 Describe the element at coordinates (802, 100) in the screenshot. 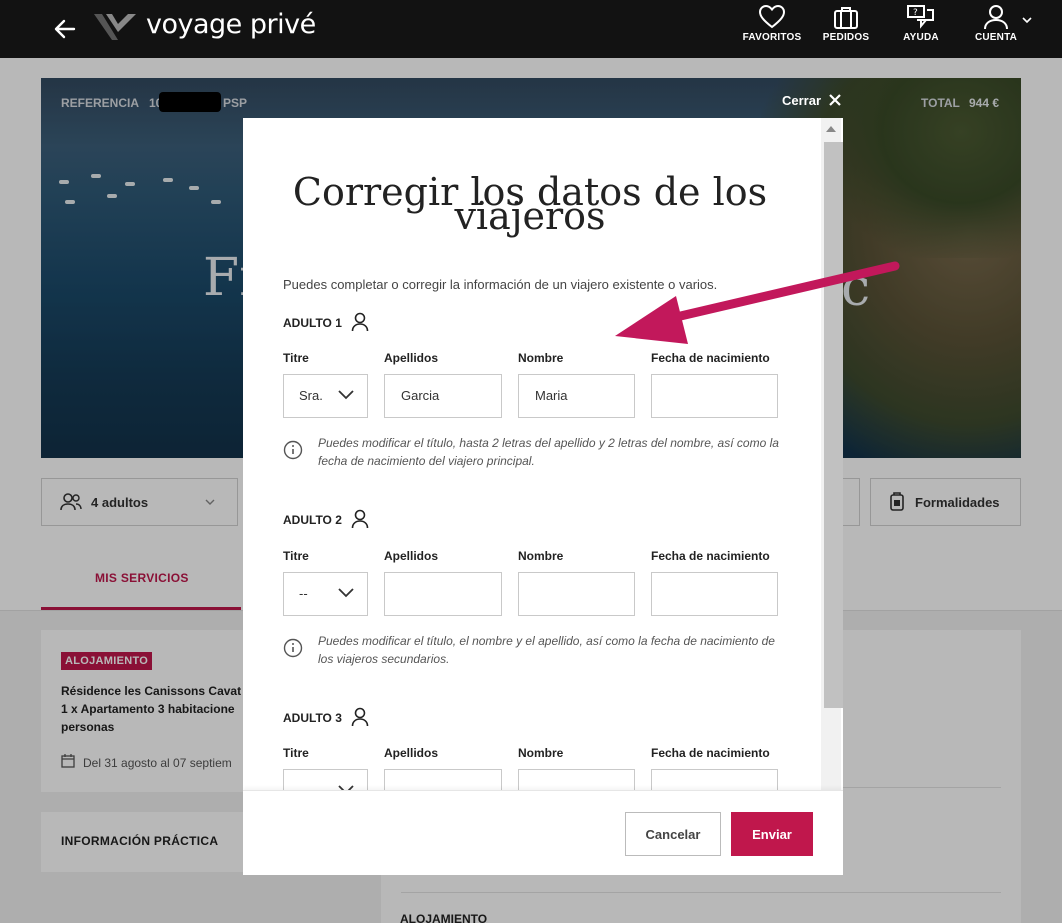

I see `close-label: Cerrar` at that location.